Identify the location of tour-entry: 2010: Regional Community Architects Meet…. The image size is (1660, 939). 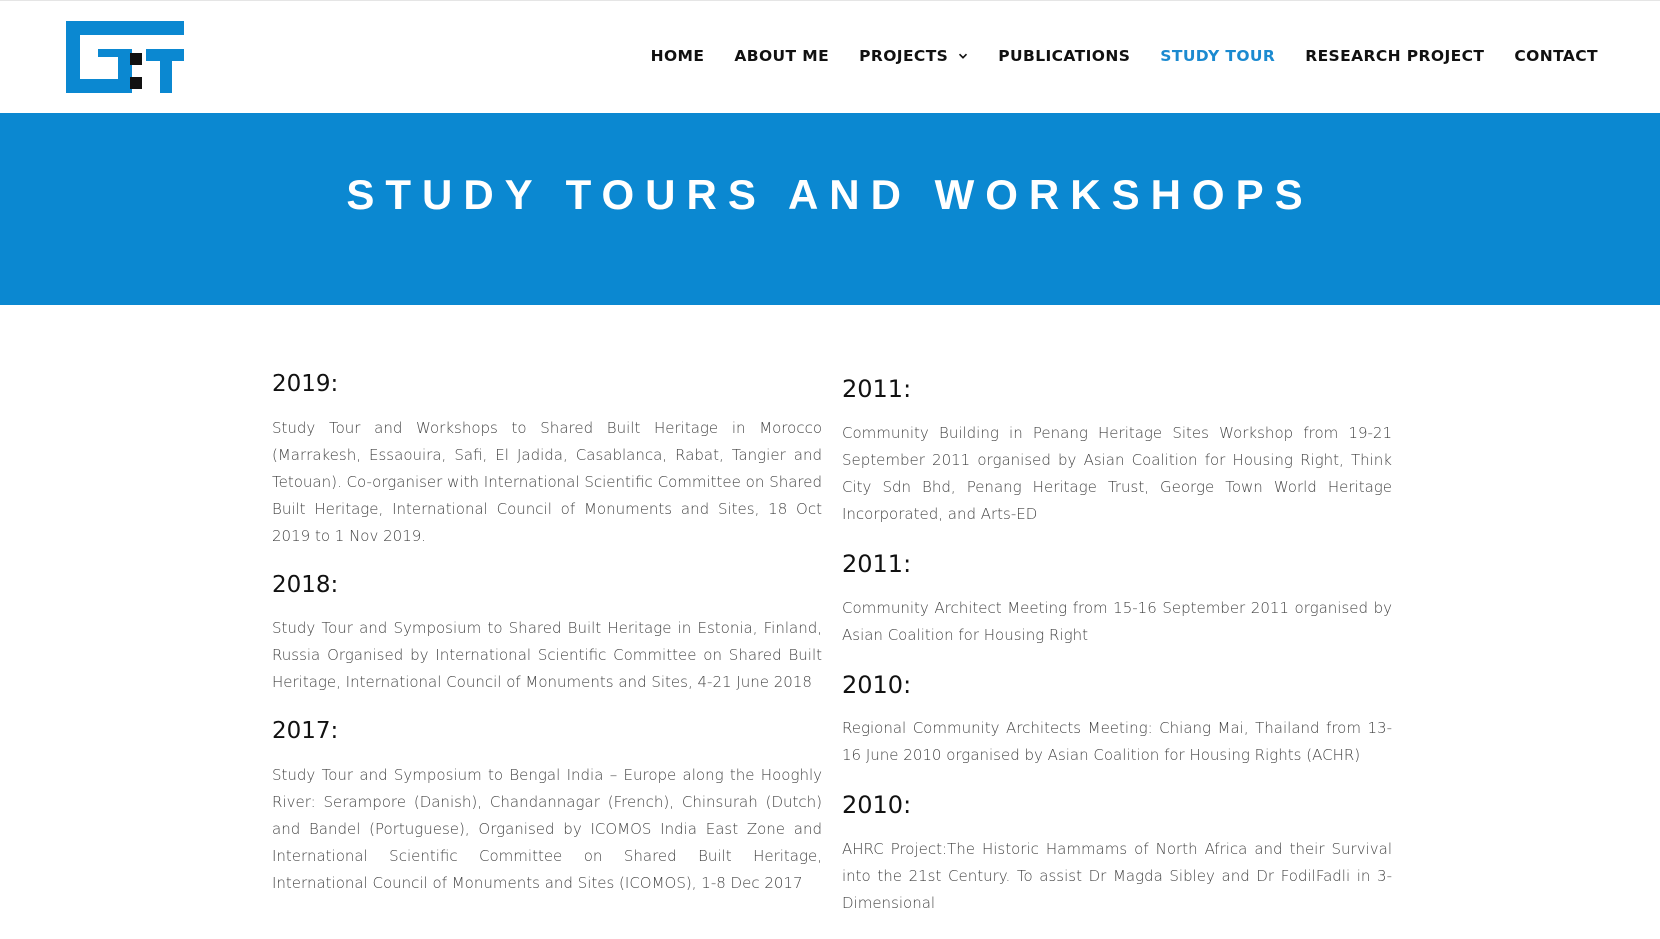
(1117, 720).